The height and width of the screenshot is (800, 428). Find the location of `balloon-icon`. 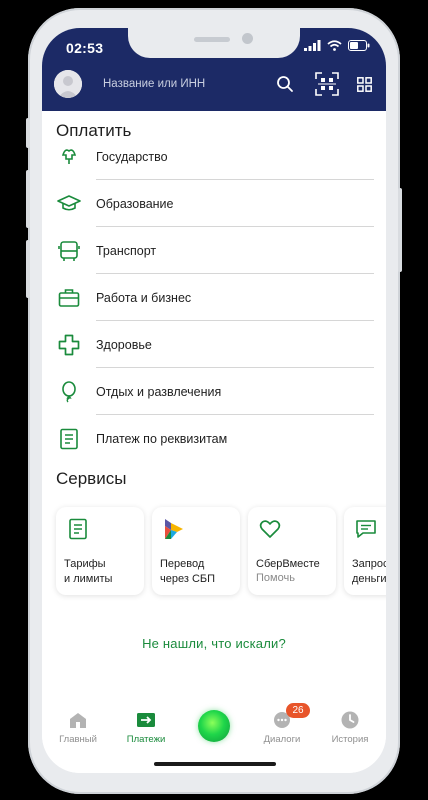

balloon-icon is located at coordinates (69, 392).